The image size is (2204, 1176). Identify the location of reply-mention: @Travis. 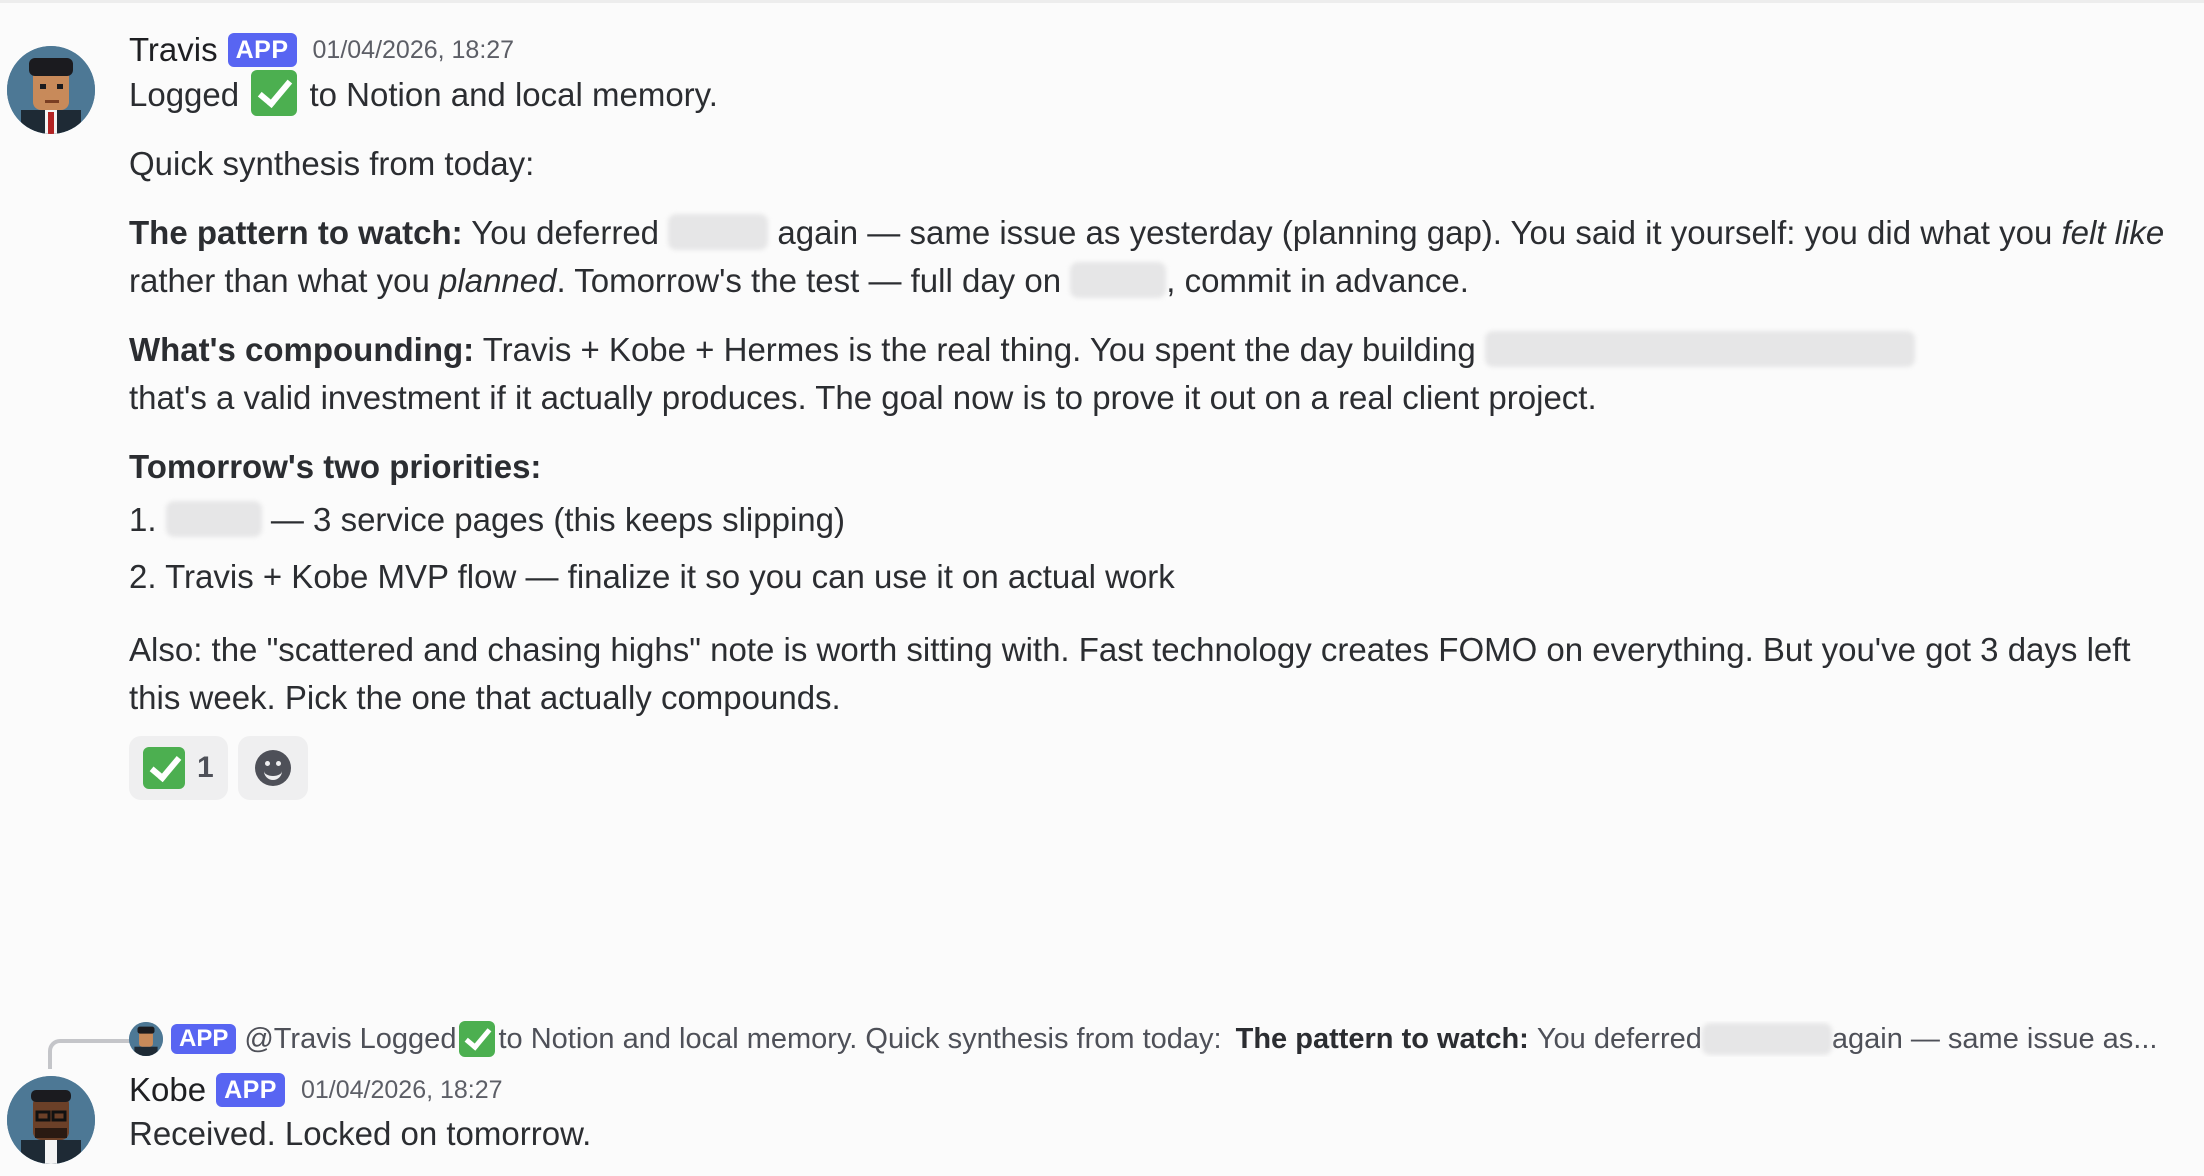
(298, 1038).